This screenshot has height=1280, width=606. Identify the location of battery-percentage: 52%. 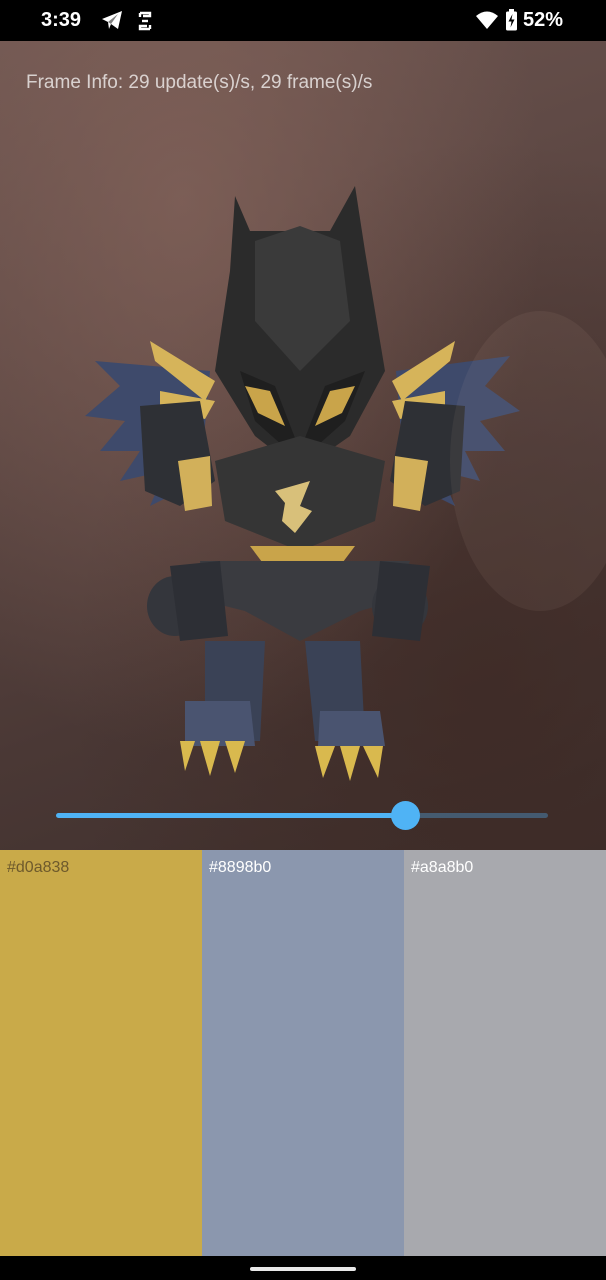
(543, 20).